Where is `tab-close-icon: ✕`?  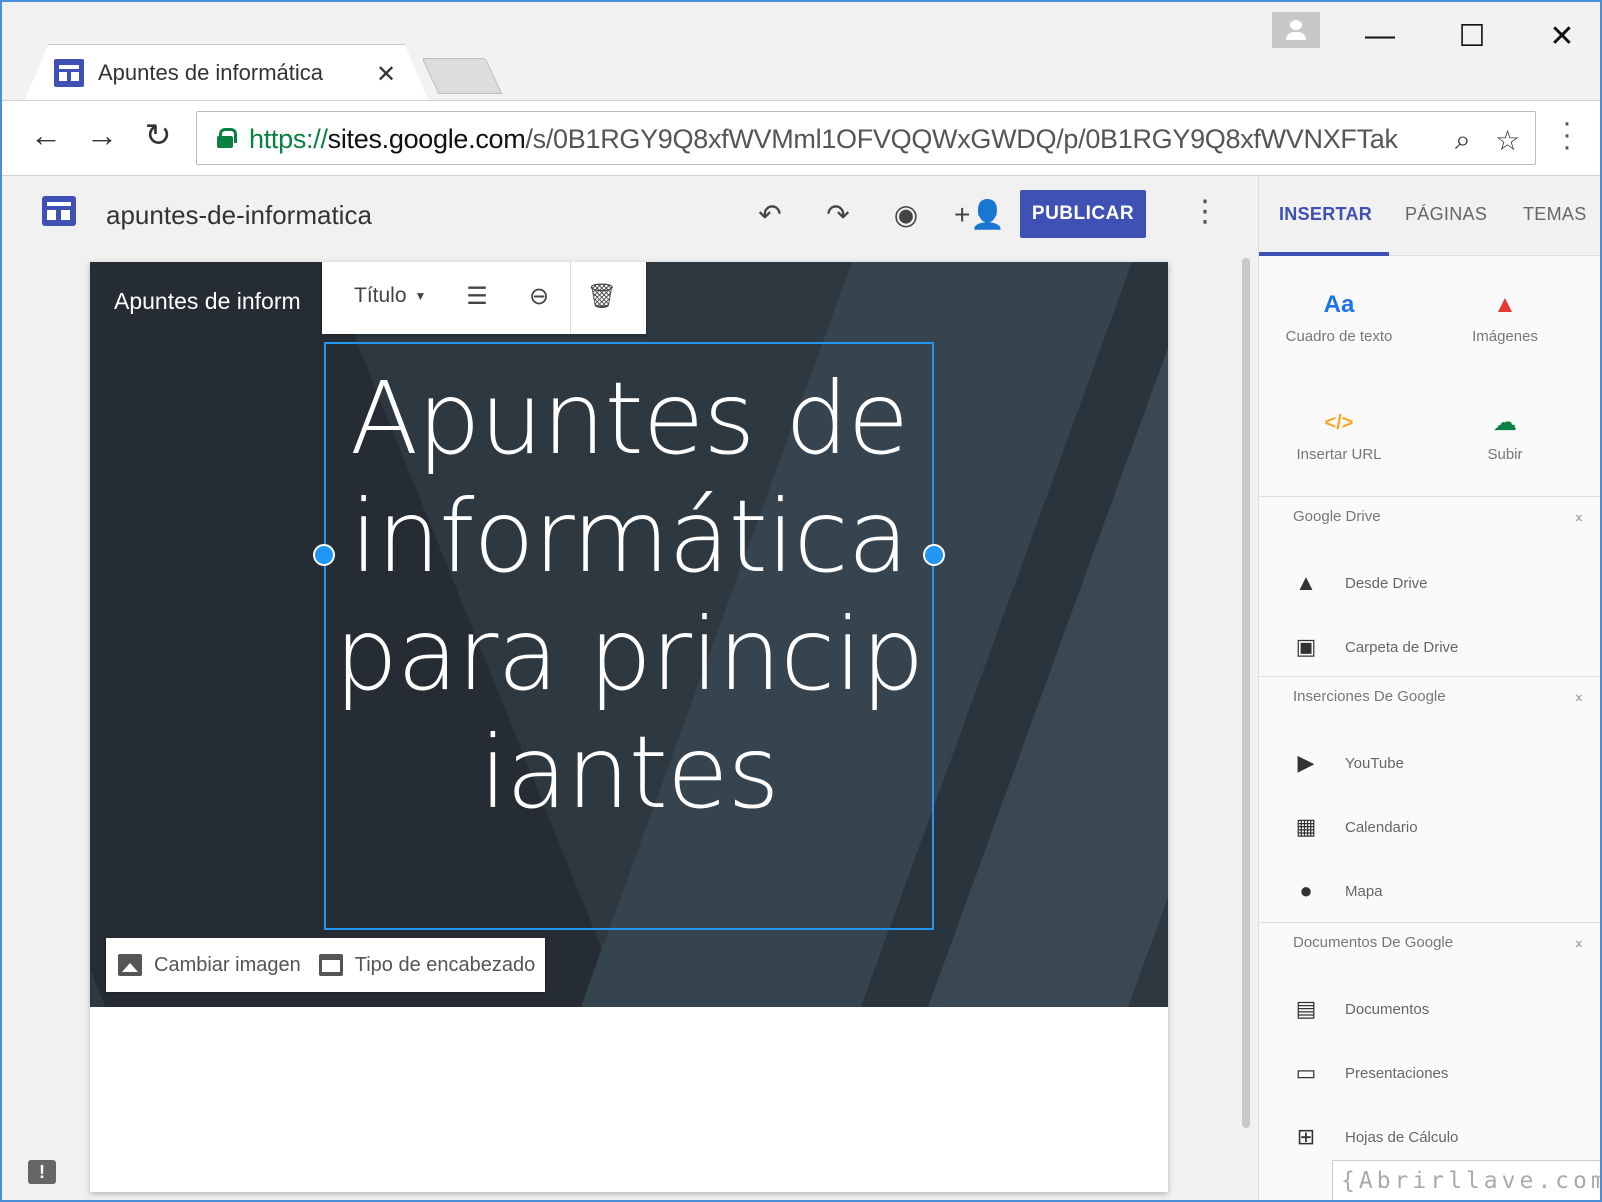 tab-close-icon: ✕ is located at coordinates (386, 74).